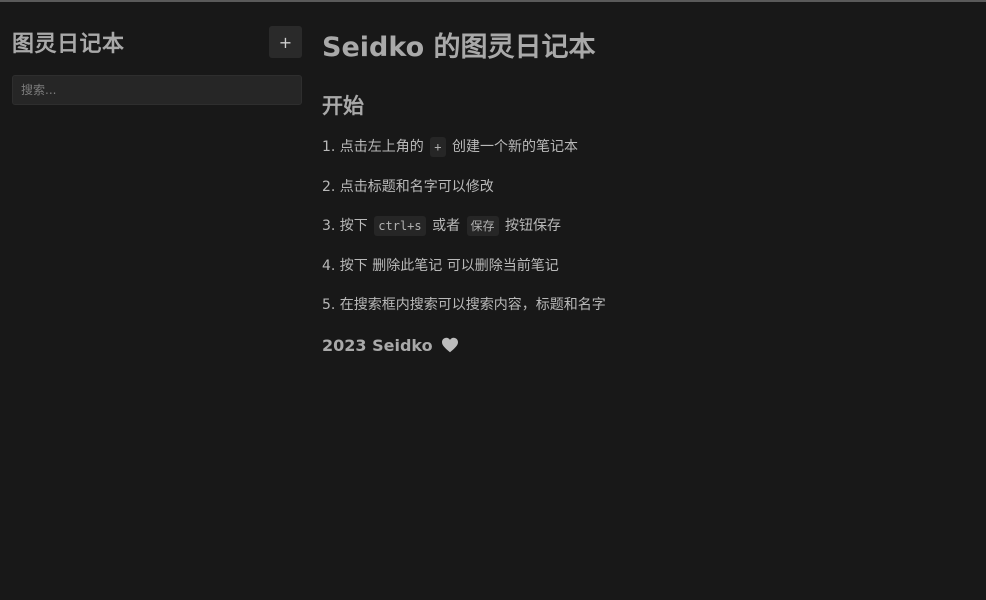  Describe the element at coordinates (343, 106) in the screenshot. I see `section-title: 开始` at that location.